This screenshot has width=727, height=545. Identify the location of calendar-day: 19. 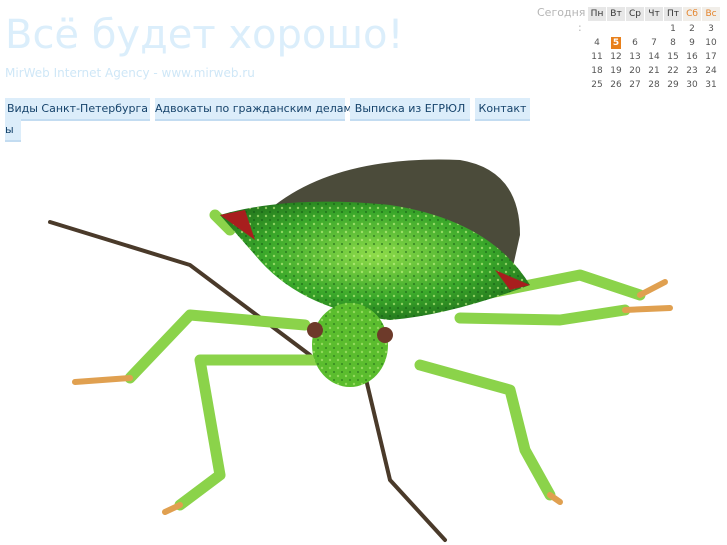
(616, 70).